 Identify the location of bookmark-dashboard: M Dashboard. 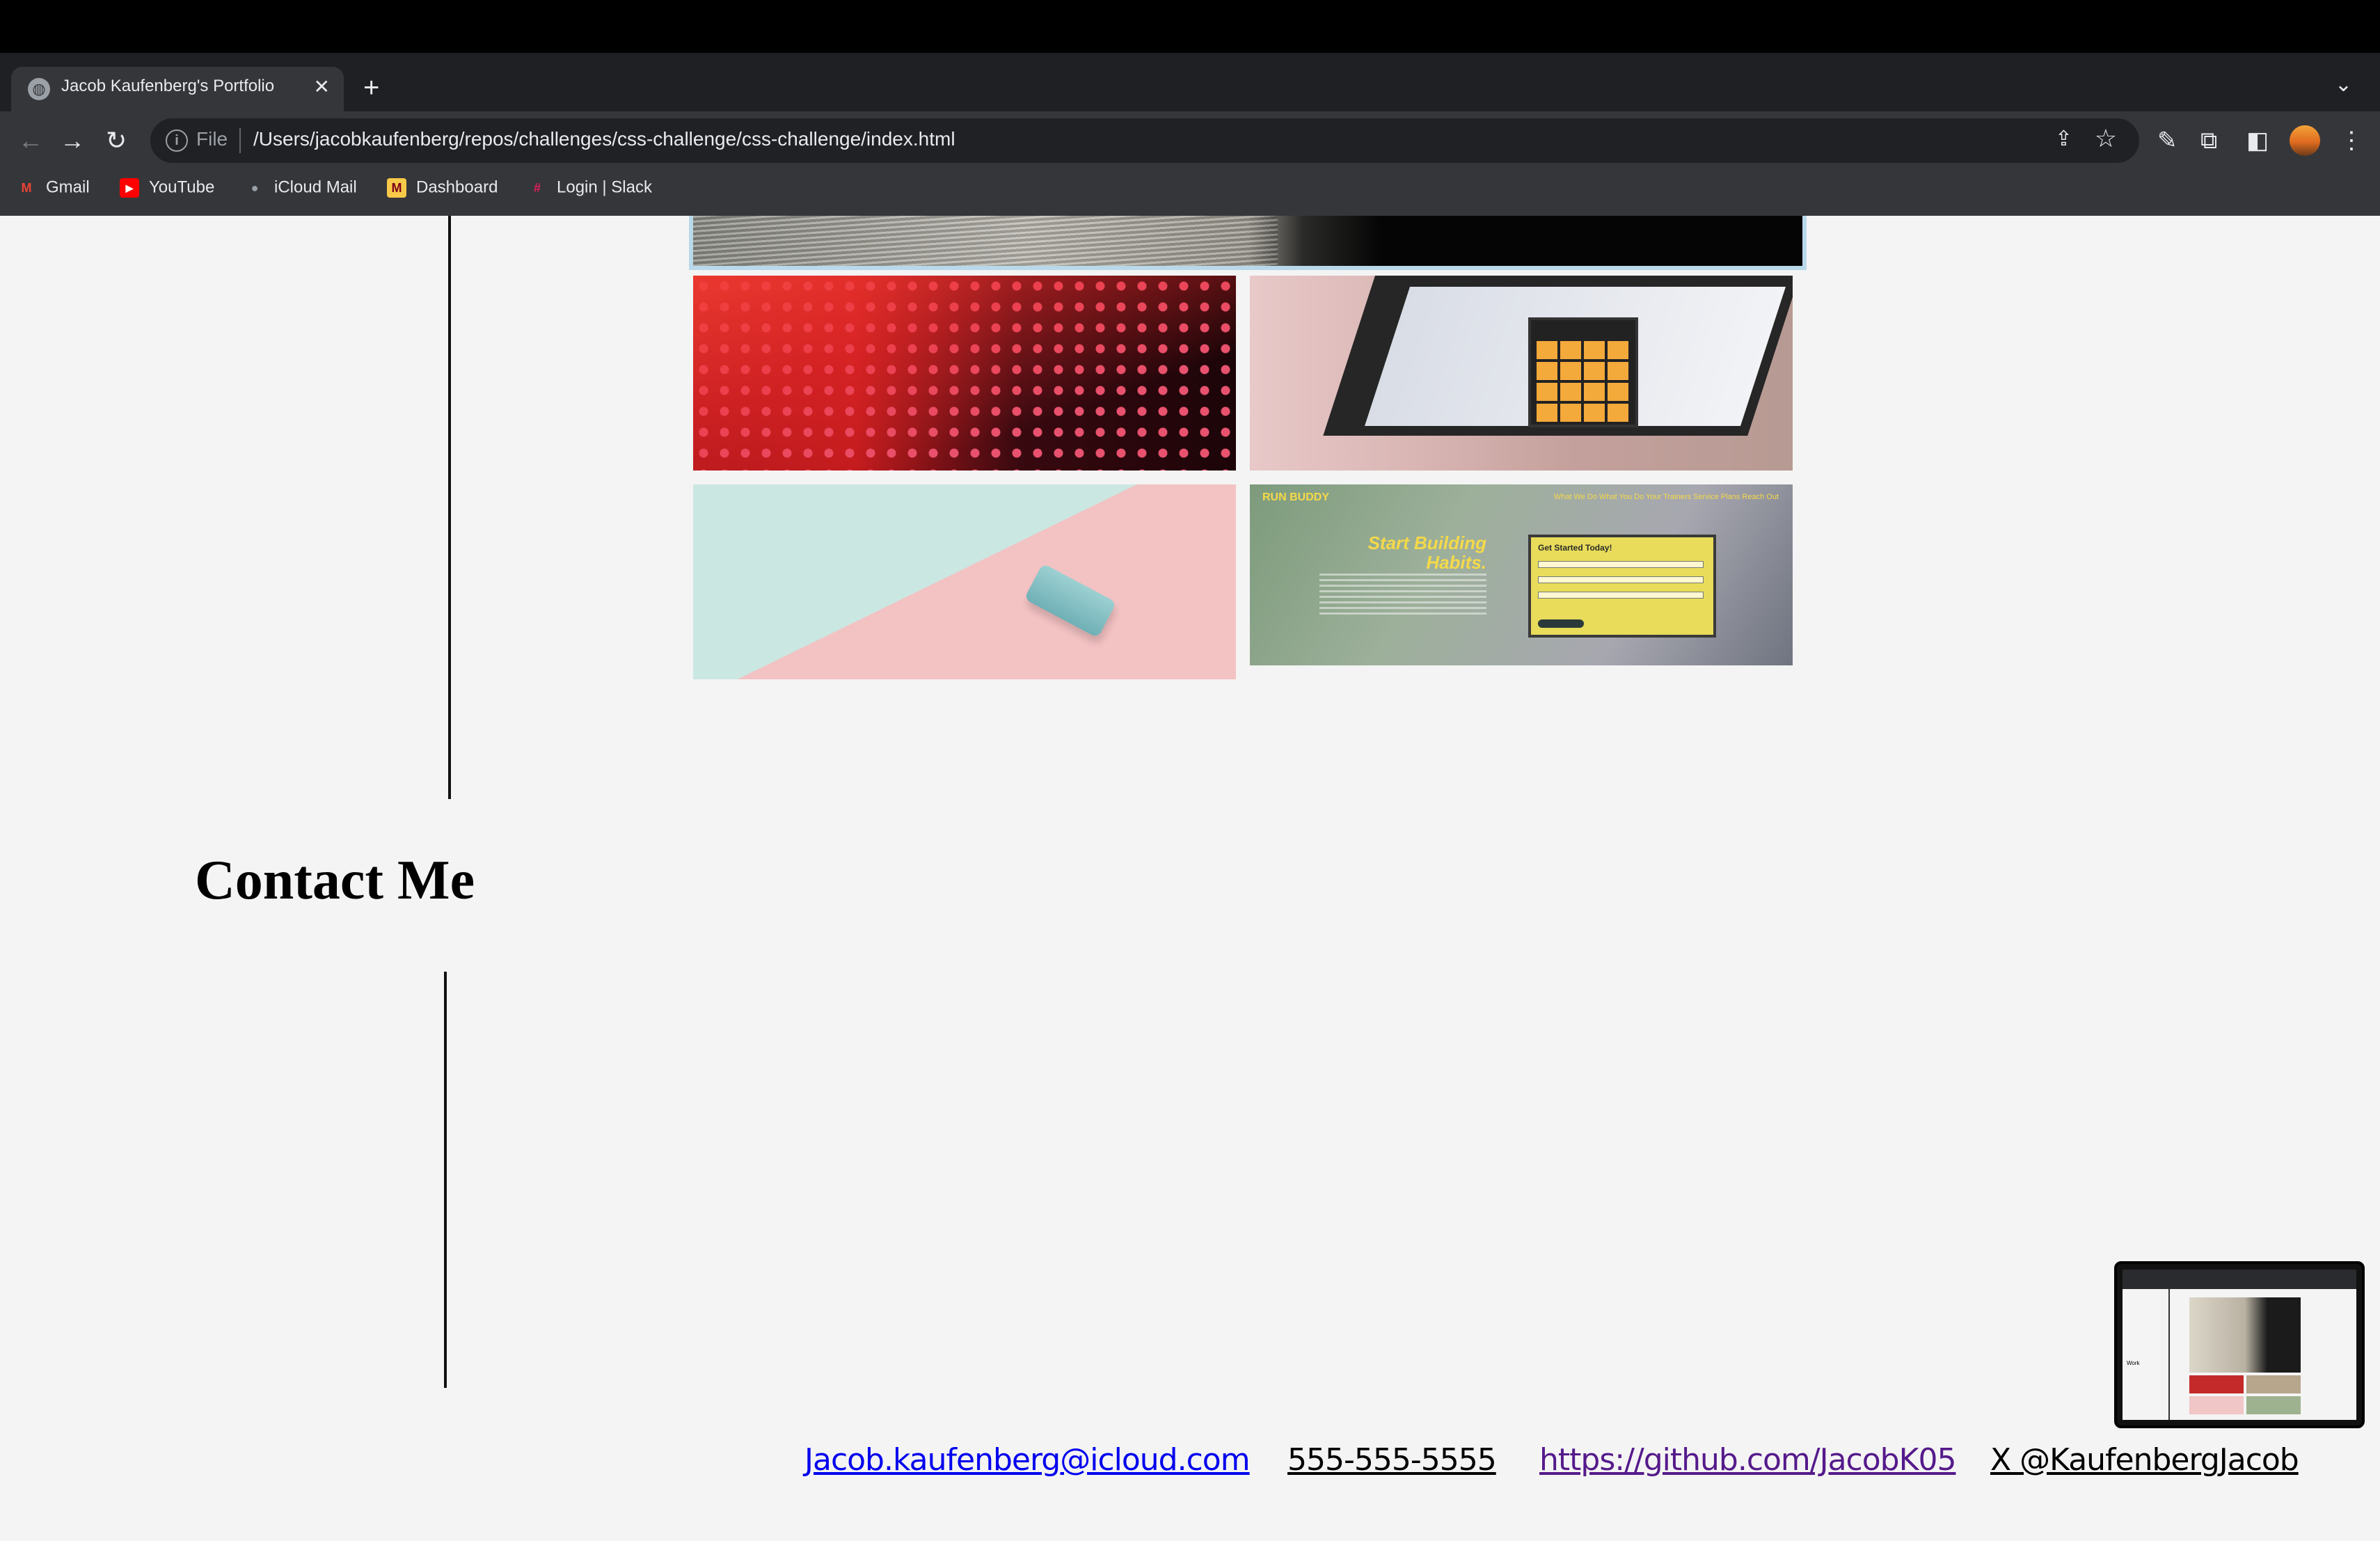
(443, 187).